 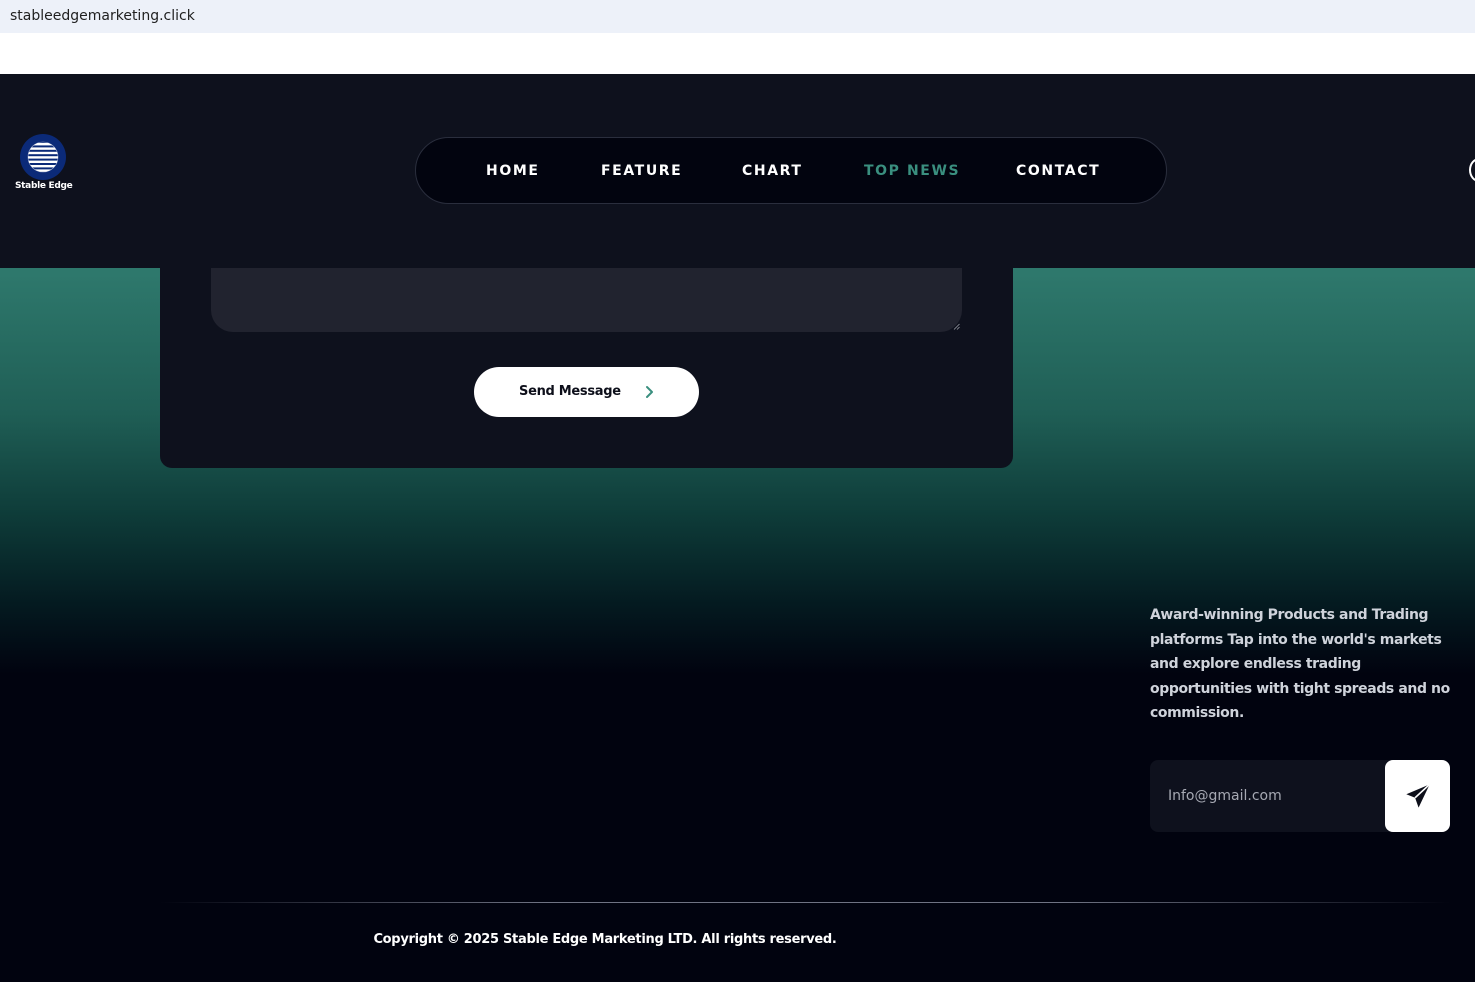 What do you see at coordinates (737, 53) in the screenshot?
I see `browser-content-strip` at bounding box center [737, 53].